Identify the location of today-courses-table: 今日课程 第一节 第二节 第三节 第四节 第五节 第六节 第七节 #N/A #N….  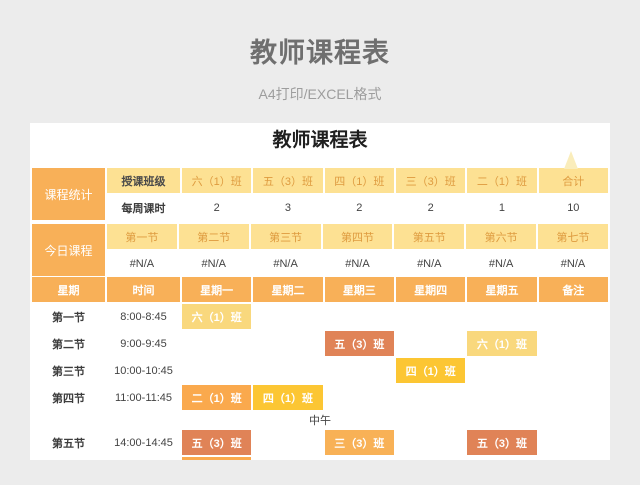
(320, 250).